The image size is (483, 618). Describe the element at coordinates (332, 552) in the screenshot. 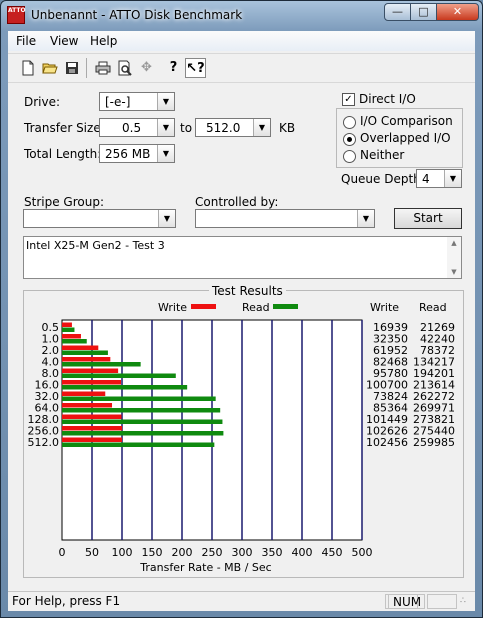

I see `x-tick-label: 450` at that location.